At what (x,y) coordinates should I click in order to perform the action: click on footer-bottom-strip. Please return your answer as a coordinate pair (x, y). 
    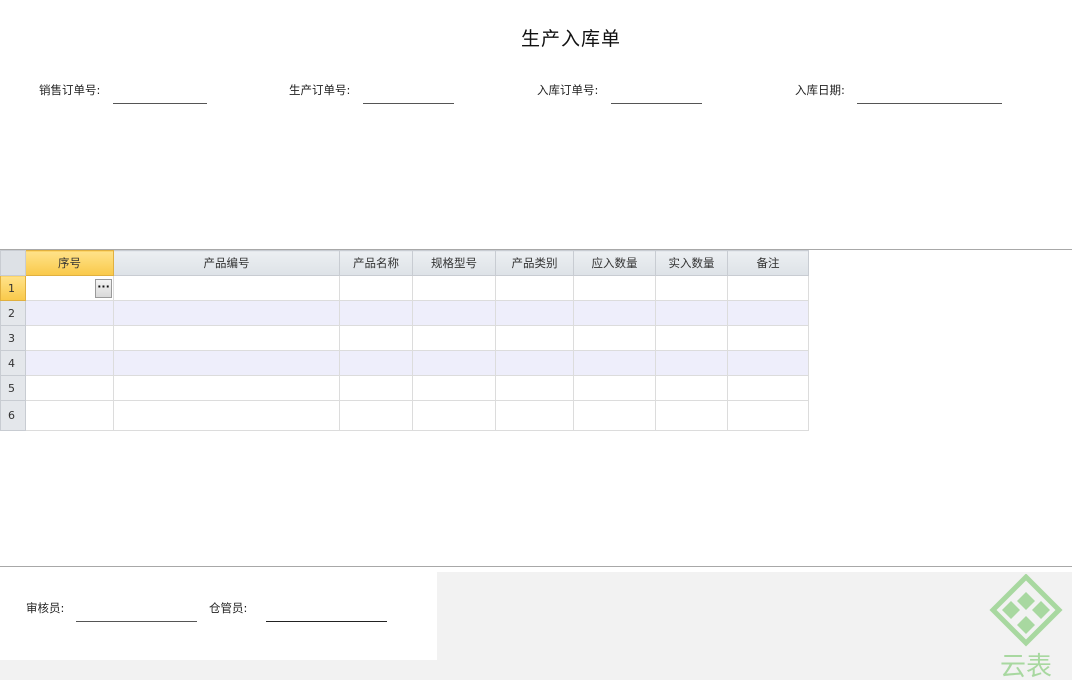
    Looking at the image, I should click on (218, 670).